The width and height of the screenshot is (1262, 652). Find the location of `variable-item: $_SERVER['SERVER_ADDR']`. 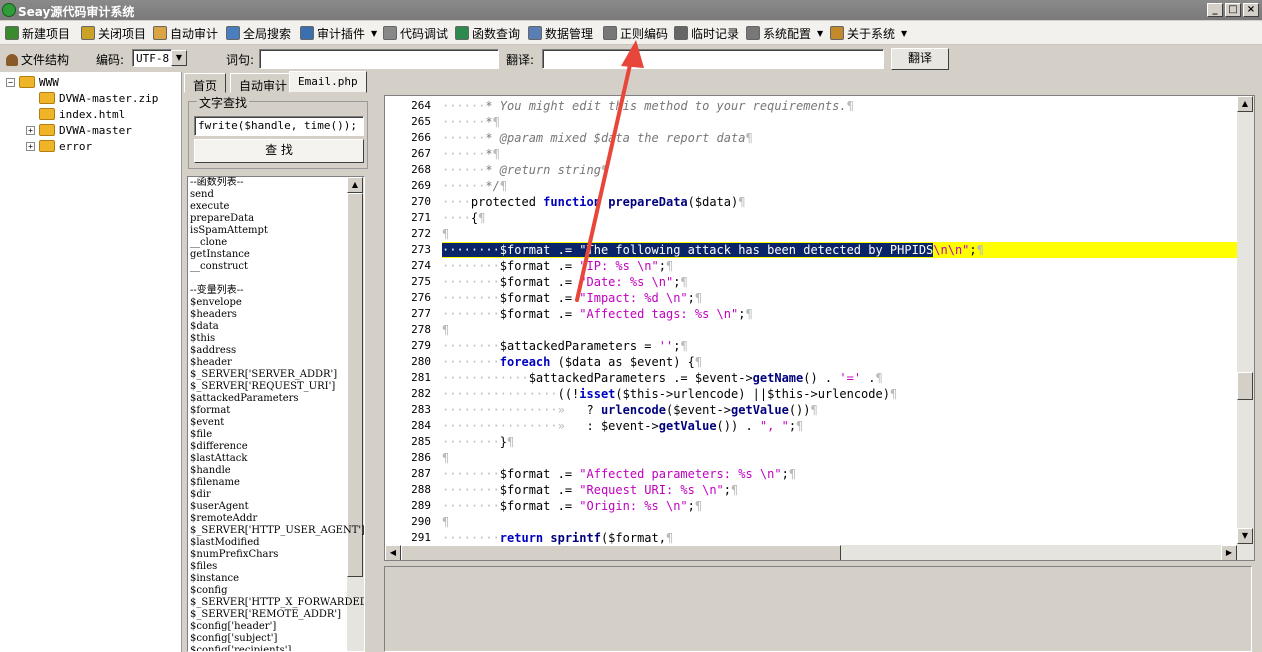

variable-item: $_SERVER['SERVER_ADDR'] is located at coordinates (263, 375).